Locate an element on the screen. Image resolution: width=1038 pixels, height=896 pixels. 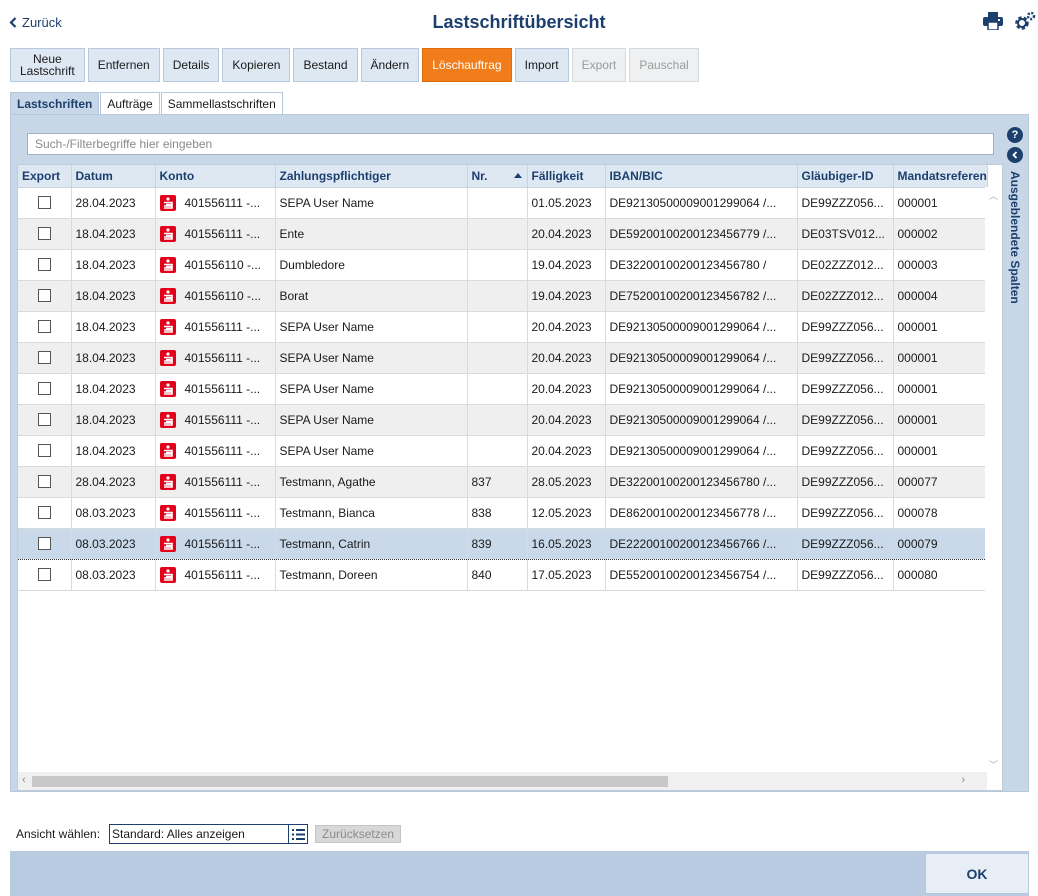
col-header-iban-bic: IBAN/BIC is located at coordinates (701, 176).